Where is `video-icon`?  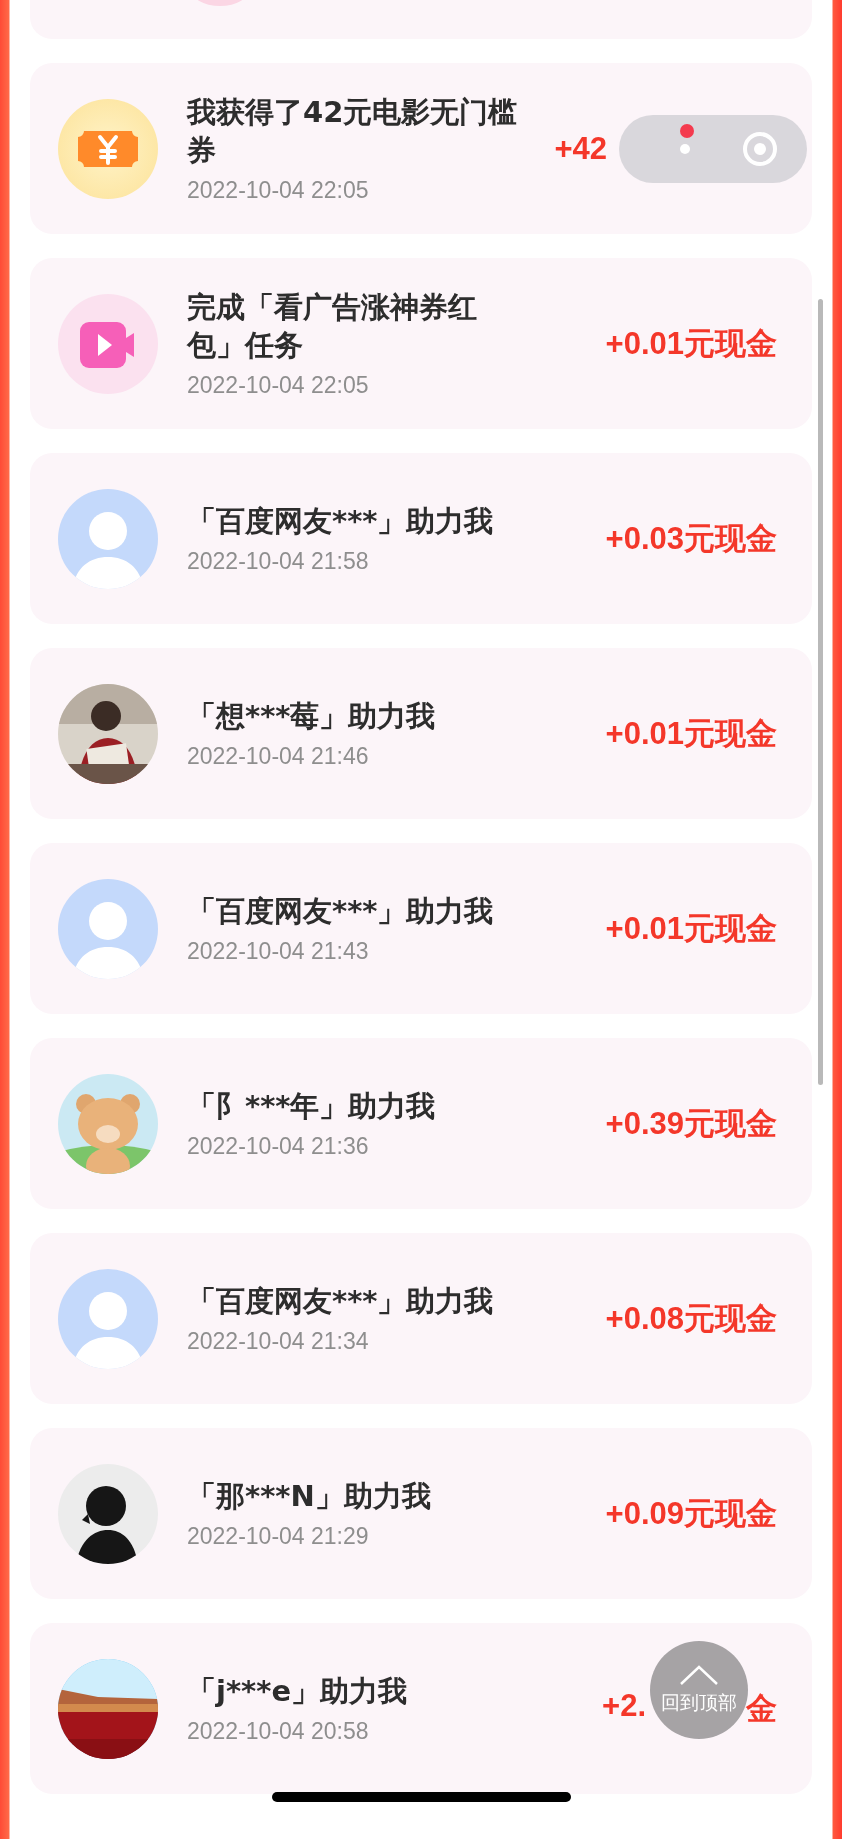 video-icon is located at coordinates (108, 343).